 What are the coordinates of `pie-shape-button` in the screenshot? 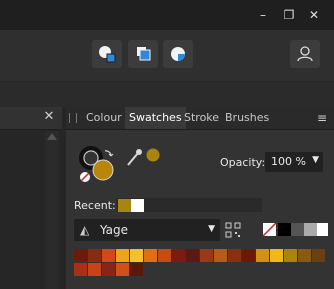 It's located at (178, 54).